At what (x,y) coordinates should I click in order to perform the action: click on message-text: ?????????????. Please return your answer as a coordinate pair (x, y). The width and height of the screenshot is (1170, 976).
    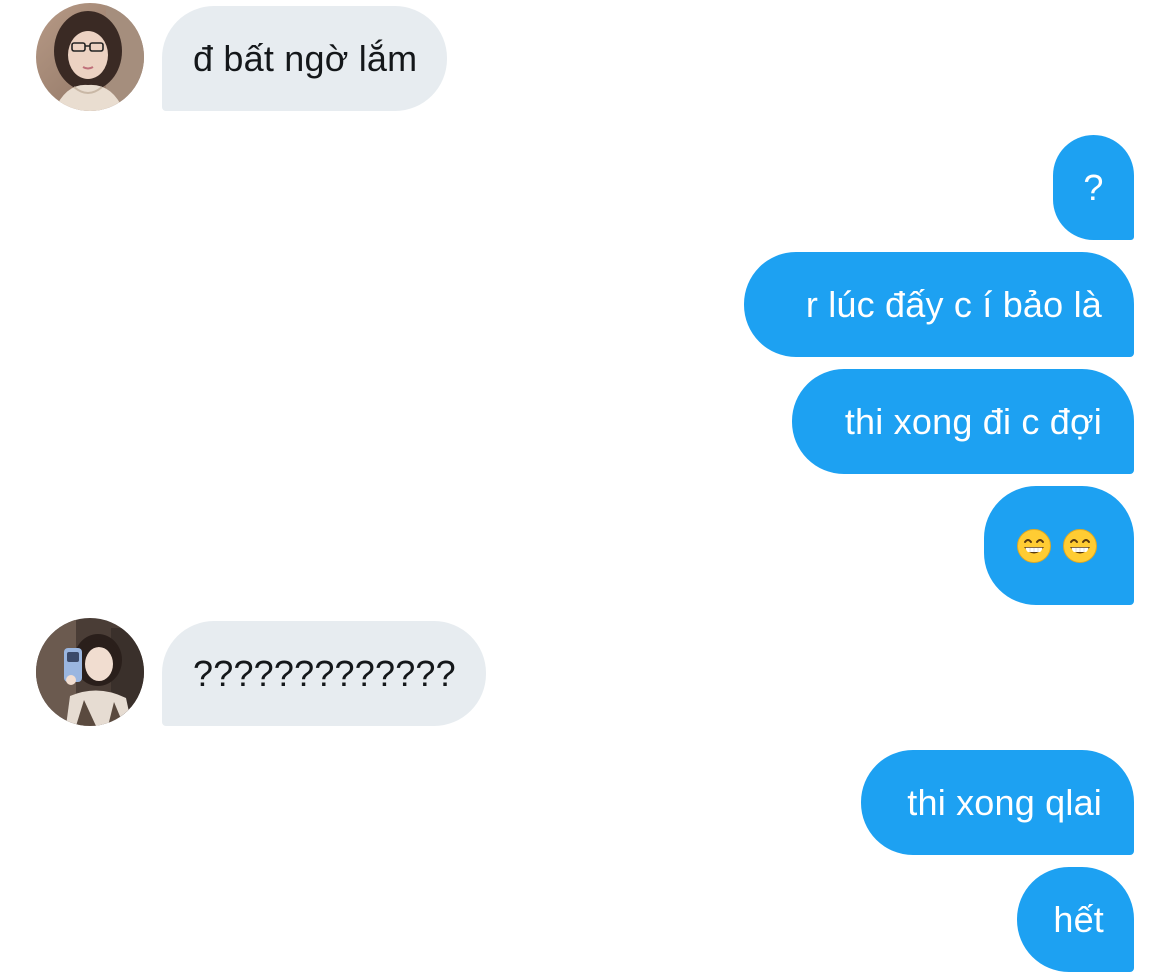
    Looking at the image, I should click on (324, 673).